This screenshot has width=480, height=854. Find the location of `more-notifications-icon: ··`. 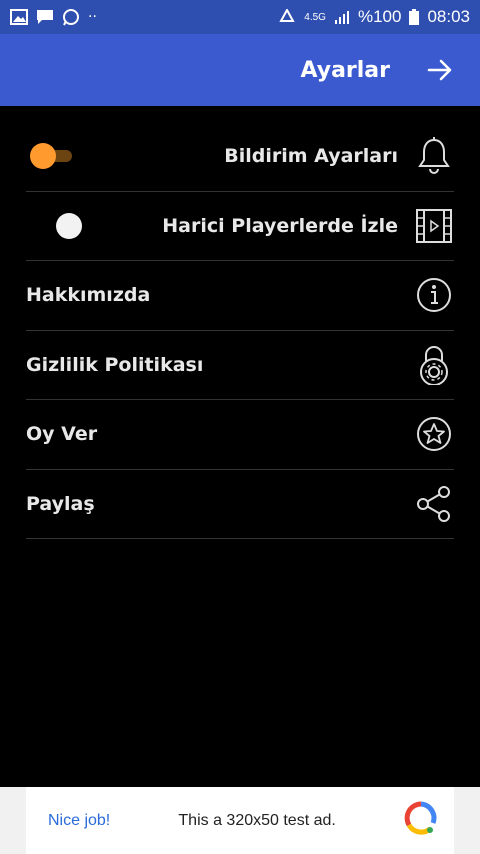

more-notifications-icon: ·· is located at coordinates (92, 17).